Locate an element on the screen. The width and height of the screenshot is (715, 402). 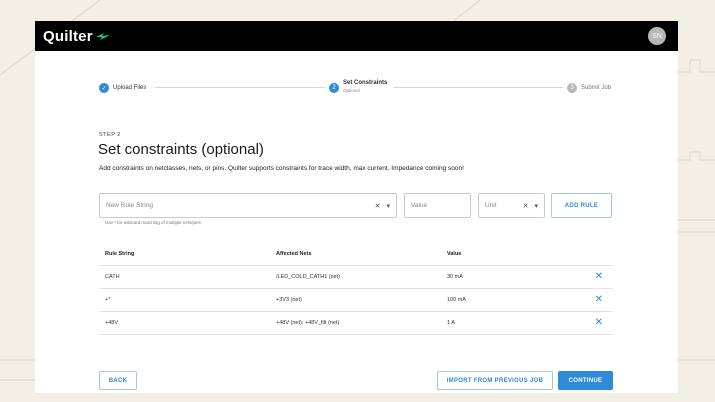
value-cell: 100 mA is located at coordinates (456, 300).